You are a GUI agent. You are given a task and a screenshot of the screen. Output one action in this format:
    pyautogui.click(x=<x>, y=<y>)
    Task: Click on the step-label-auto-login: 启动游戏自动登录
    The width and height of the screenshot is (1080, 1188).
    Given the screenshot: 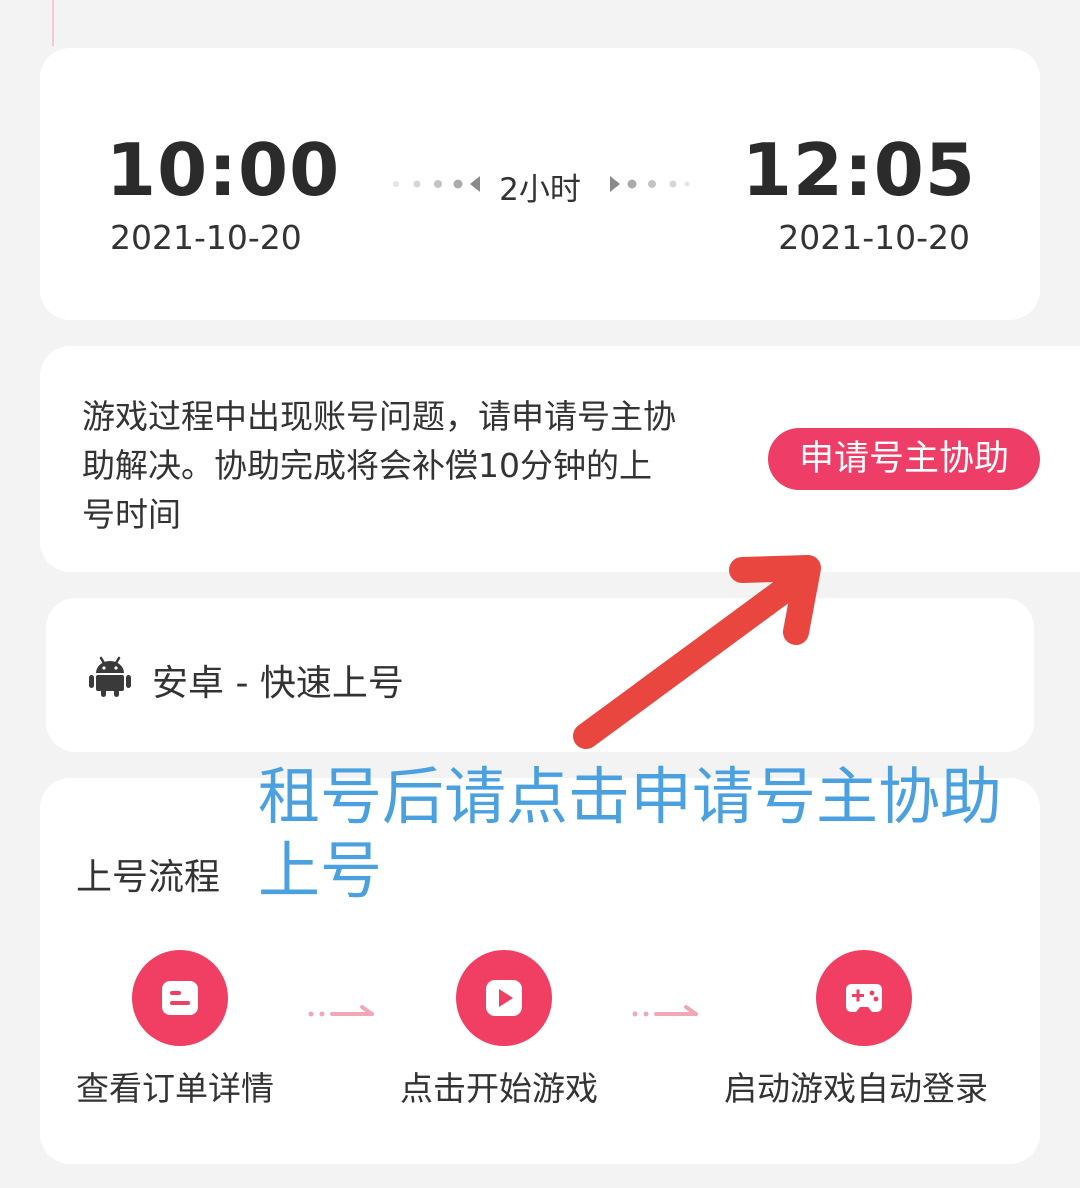 What is the action you would take?
    pyautogui.click(x=856, y=1088)
    